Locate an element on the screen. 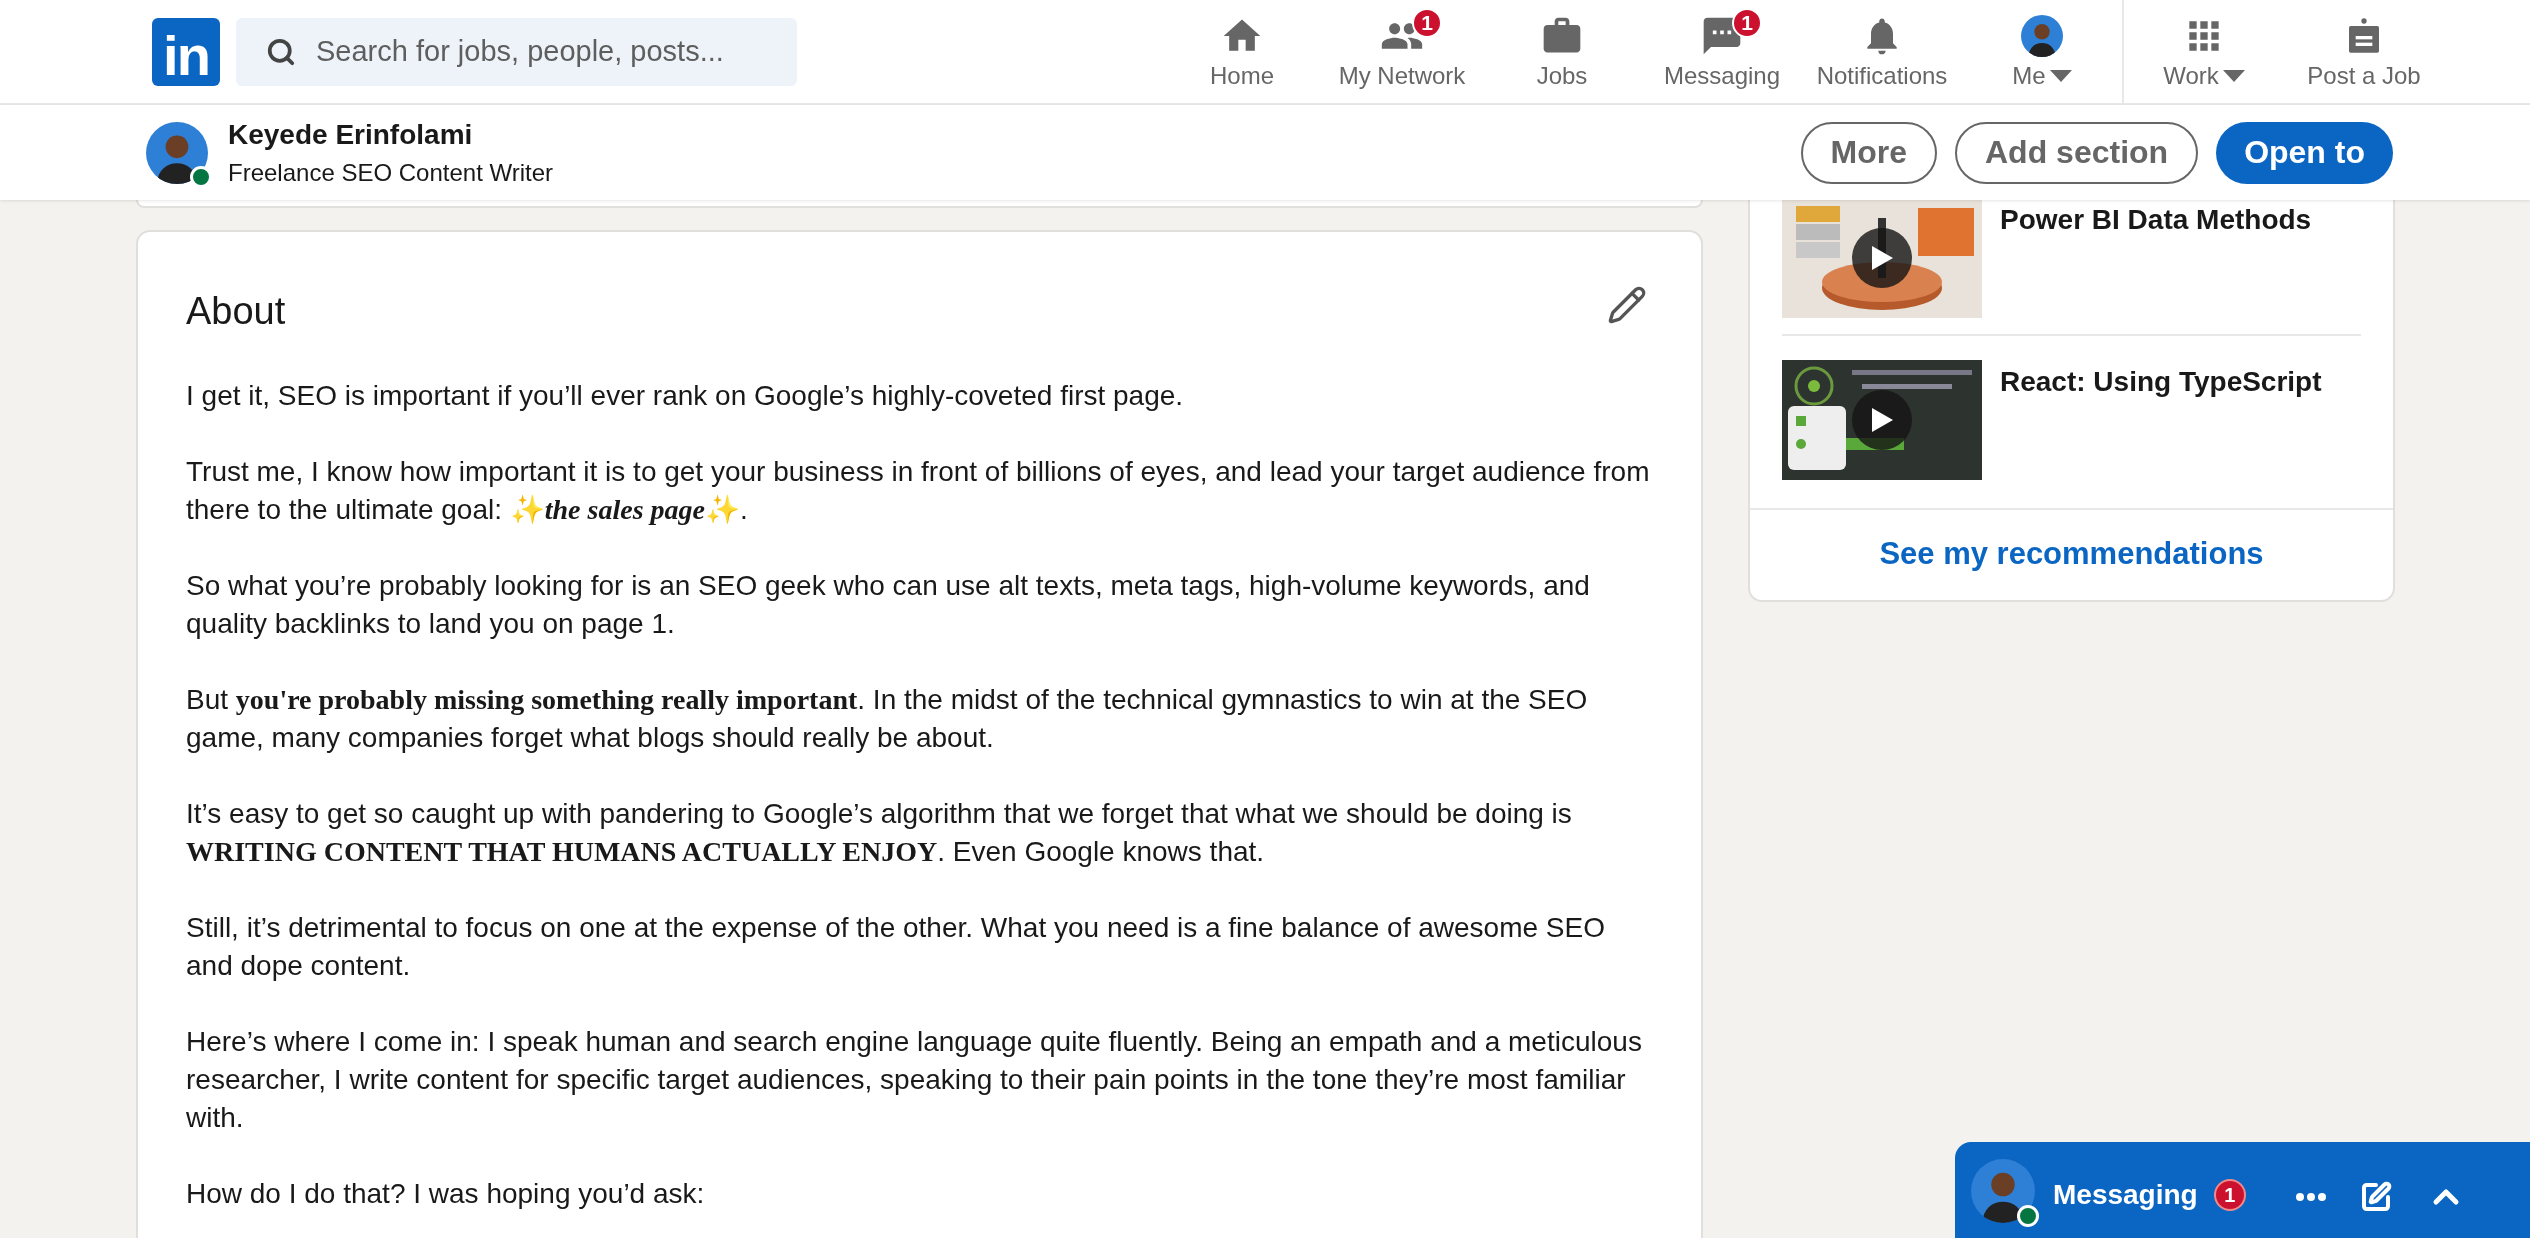 The height and width of the screenshot is (1238, 2530). compose-button is located at coordinates (2375, 1197).